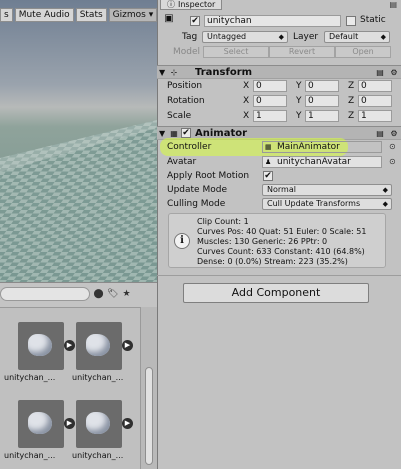 Image resolution: width=401 pixels, height=469 pixels. What do you see at coordinates (314, 162) in the screenshot?
I see `avatar-value: unitychanAvatar` at bounding box center [314, 162].